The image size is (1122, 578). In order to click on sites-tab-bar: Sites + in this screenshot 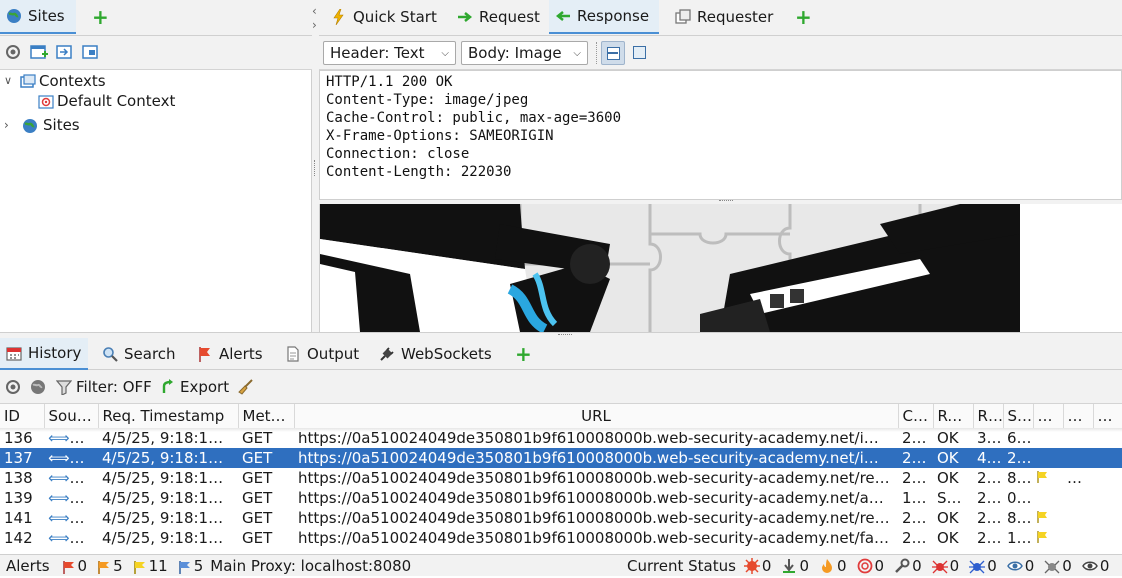, I will do `click(156, 18)`.